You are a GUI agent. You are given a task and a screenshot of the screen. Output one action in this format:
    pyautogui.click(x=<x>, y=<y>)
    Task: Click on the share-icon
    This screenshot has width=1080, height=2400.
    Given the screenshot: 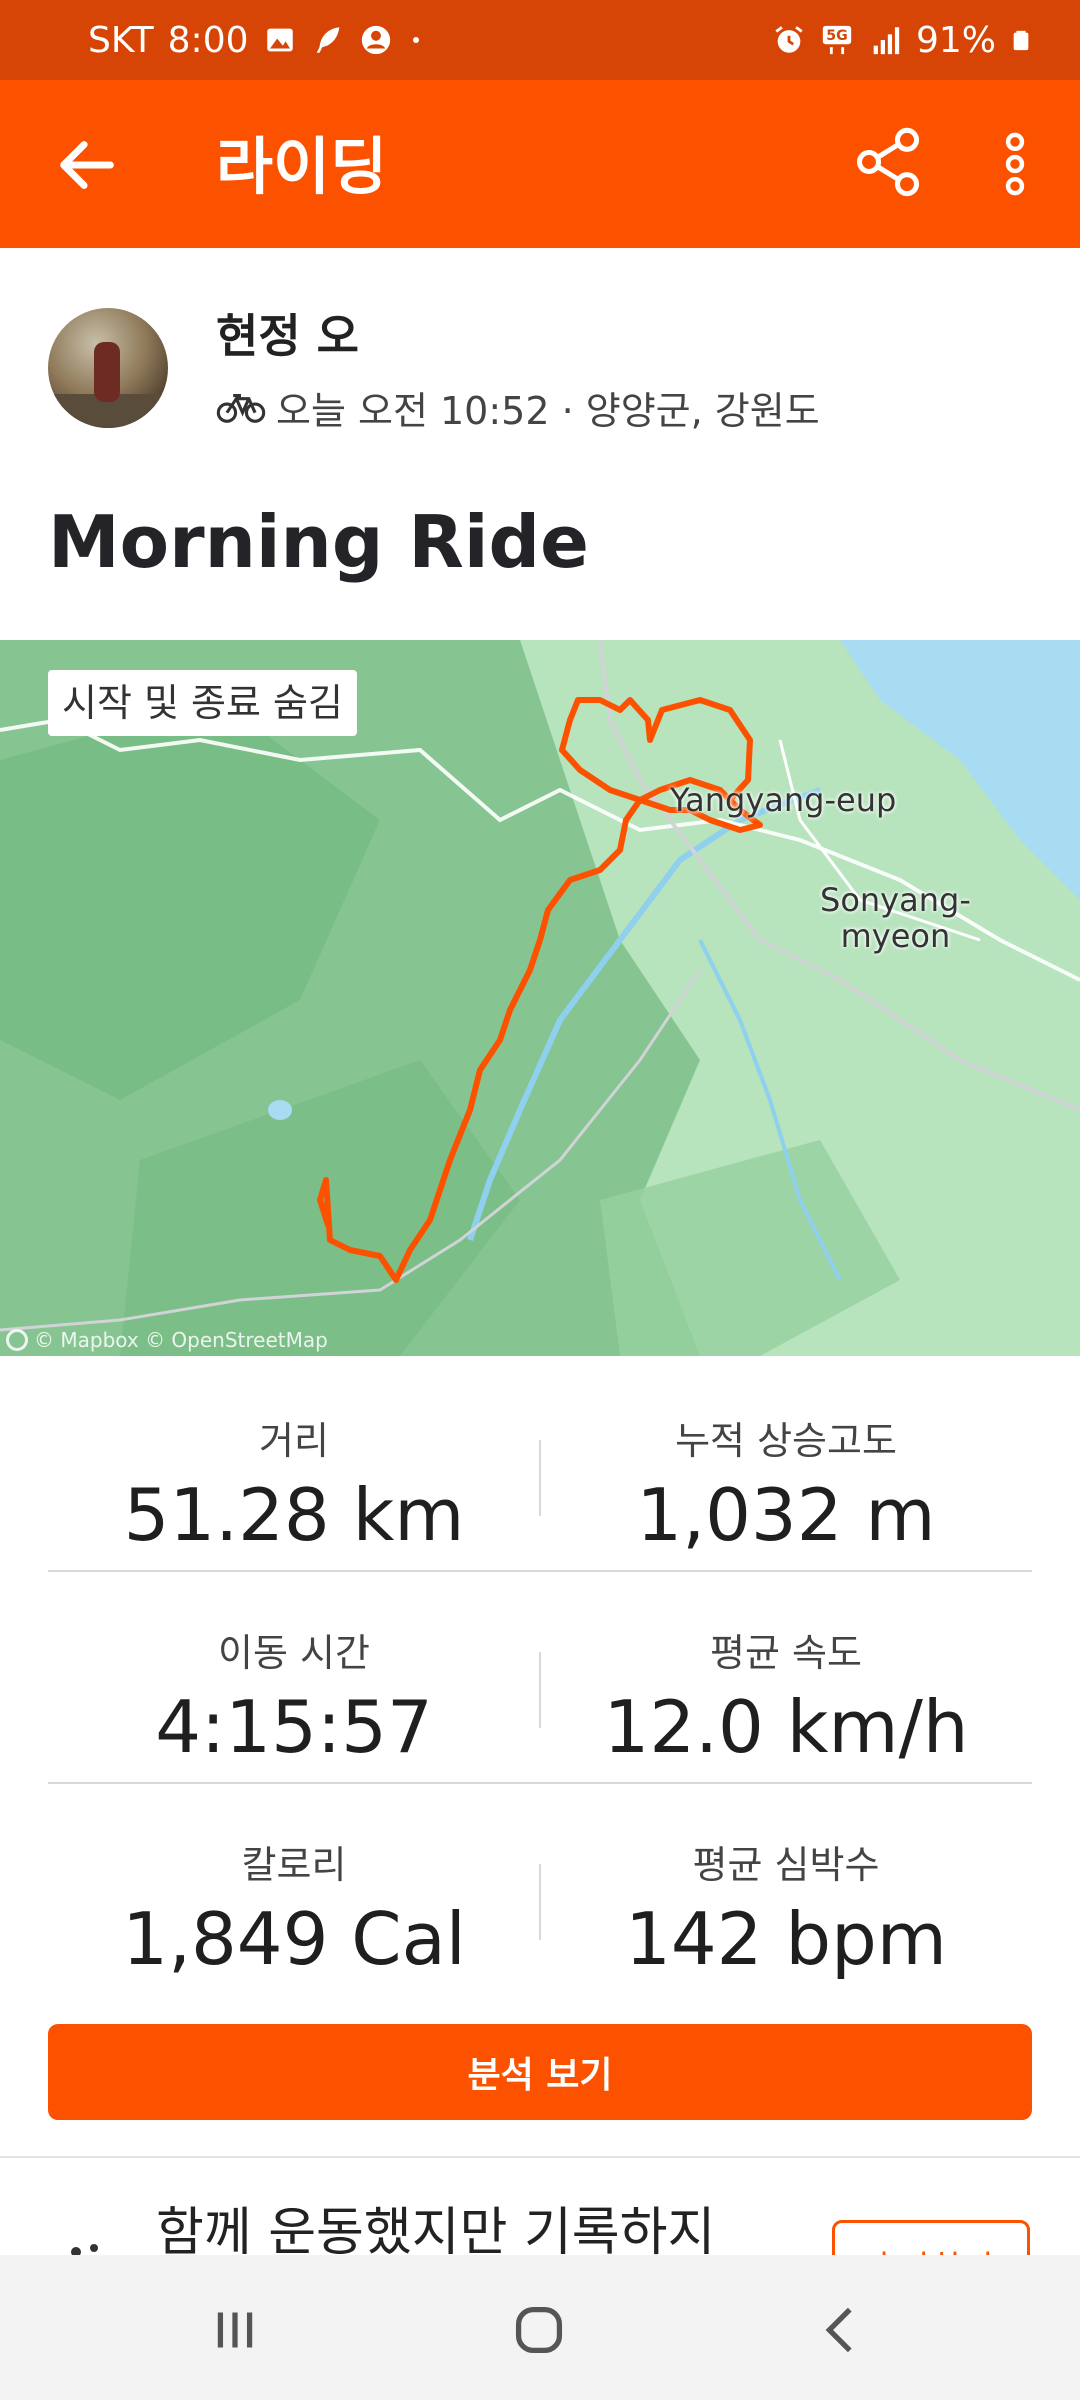 What is the action you would take?
    pyautogui.click(x=888, y=162)
    